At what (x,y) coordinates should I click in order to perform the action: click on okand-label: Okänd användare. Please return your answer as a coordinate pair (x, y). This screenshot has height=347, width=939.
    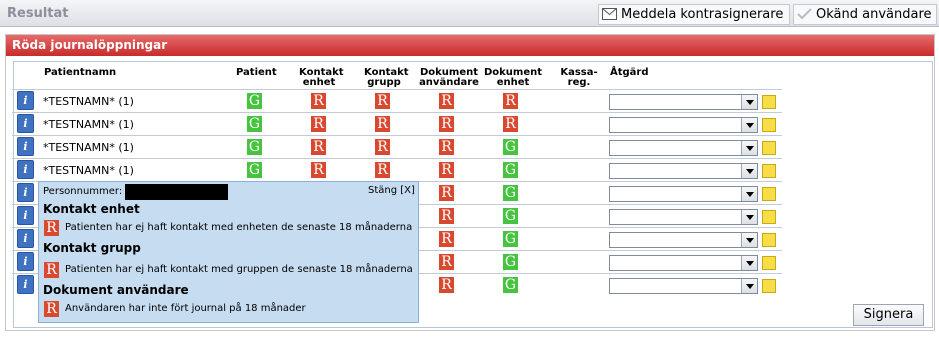
    Looking at the image, I should click on (874, 14).